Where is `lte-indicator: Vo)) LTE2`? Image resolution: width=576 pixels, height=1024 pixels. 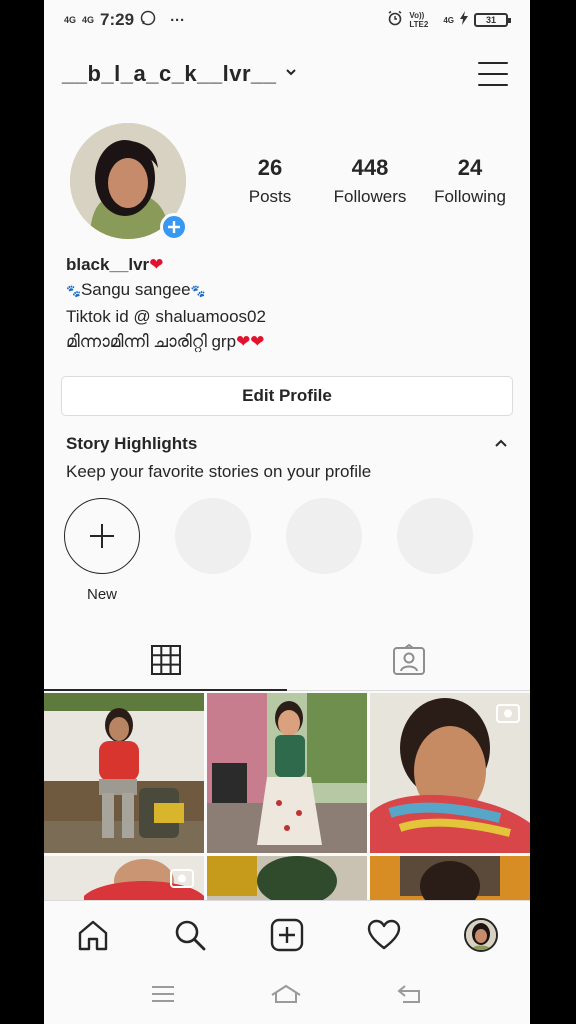 lte-indicator: Vo)) LTE2 is located at coordinates (419, 20).